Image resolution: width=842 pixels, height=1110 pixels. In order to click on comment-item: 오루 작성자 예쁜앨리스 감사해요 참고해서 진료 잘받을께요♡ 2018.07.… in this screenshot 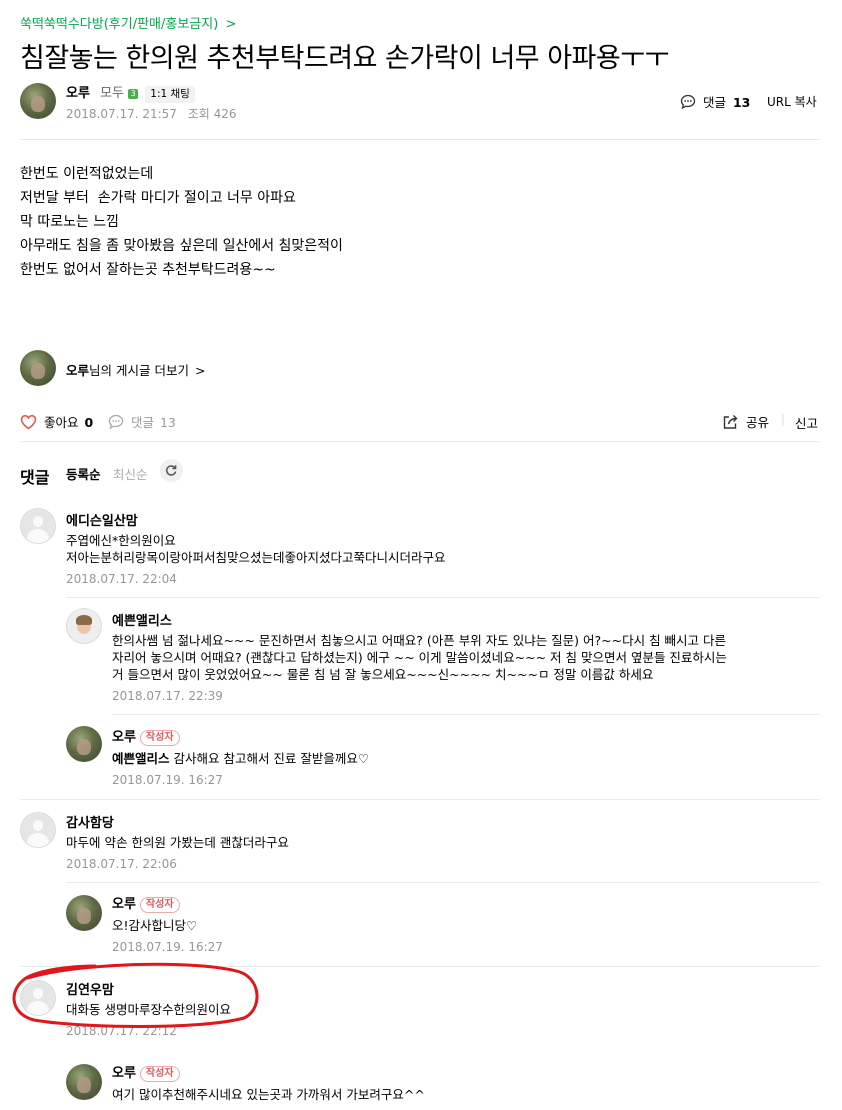, I will do `click(240, 756)`.